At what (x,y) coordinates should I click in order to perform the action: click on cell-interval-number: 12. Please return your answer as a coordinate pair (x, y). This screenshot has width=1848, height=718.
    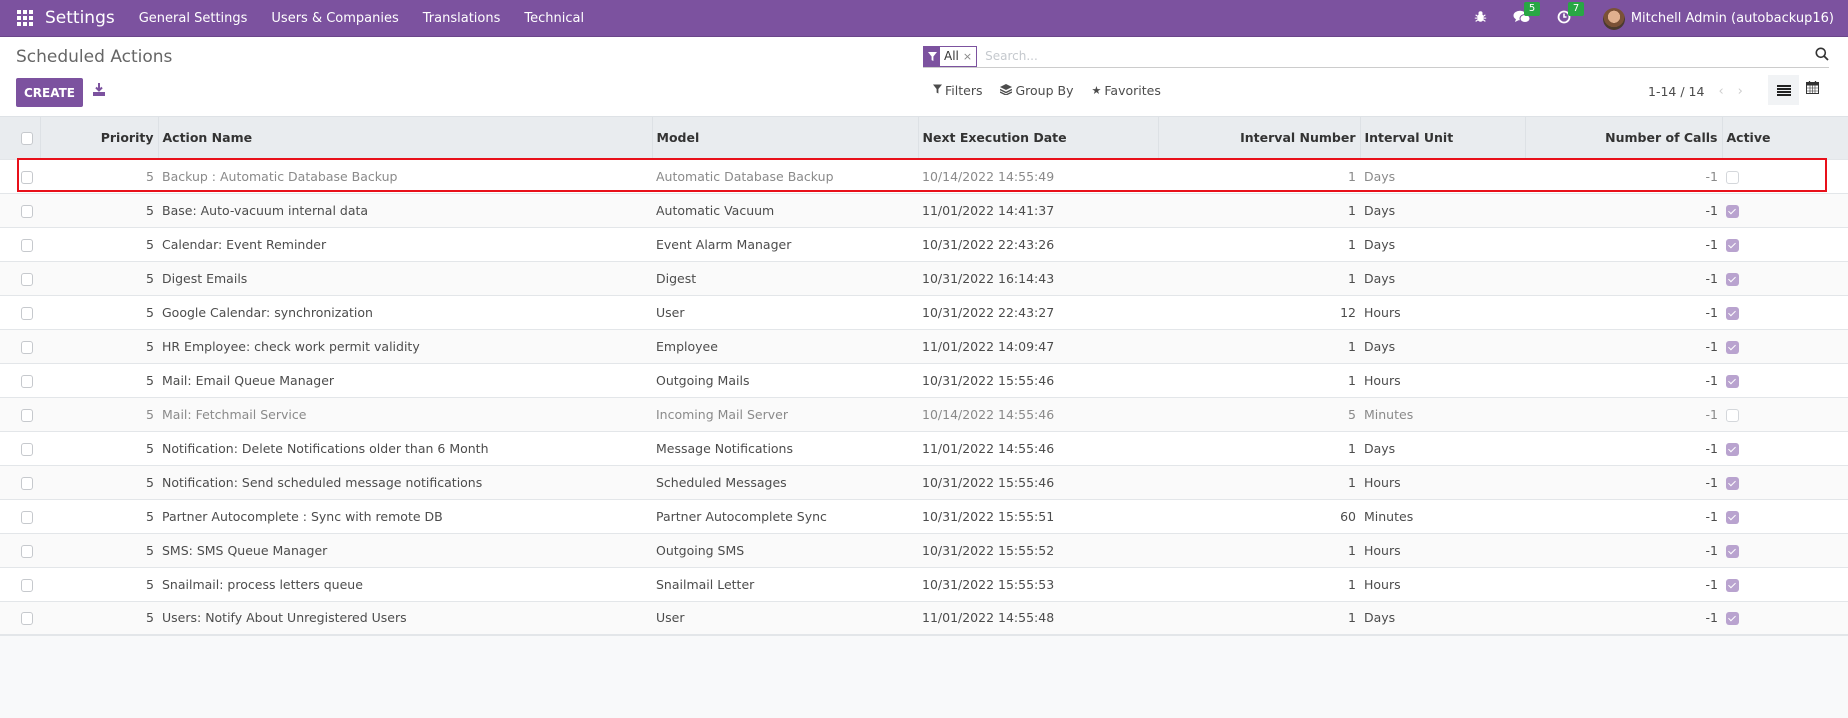
    Looking at the image, I should click on (1259, 312).